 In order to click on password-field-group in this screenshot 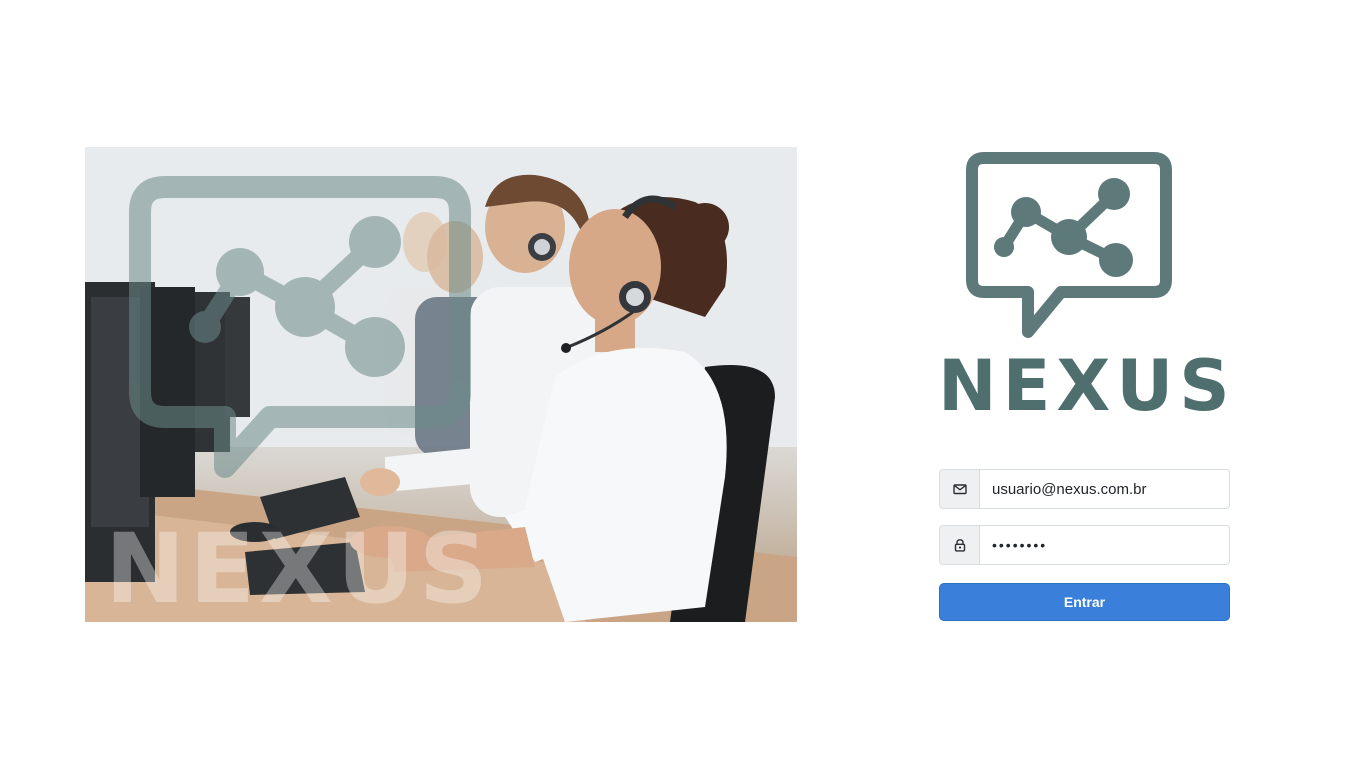, I will do `click(1084, 545)`.